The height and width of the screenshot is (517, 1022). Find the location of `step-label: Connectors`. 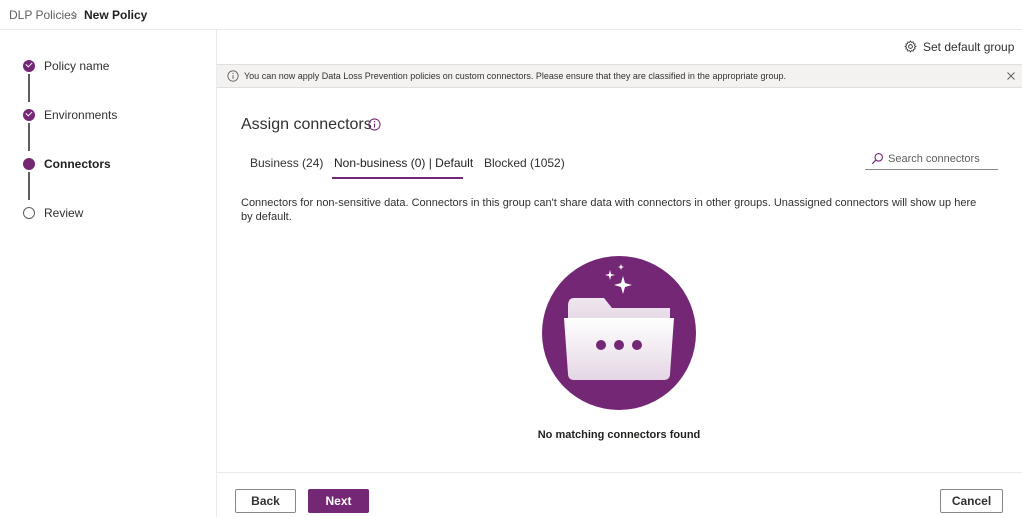

step-label: Connectors is located at coordinates (77, 164).